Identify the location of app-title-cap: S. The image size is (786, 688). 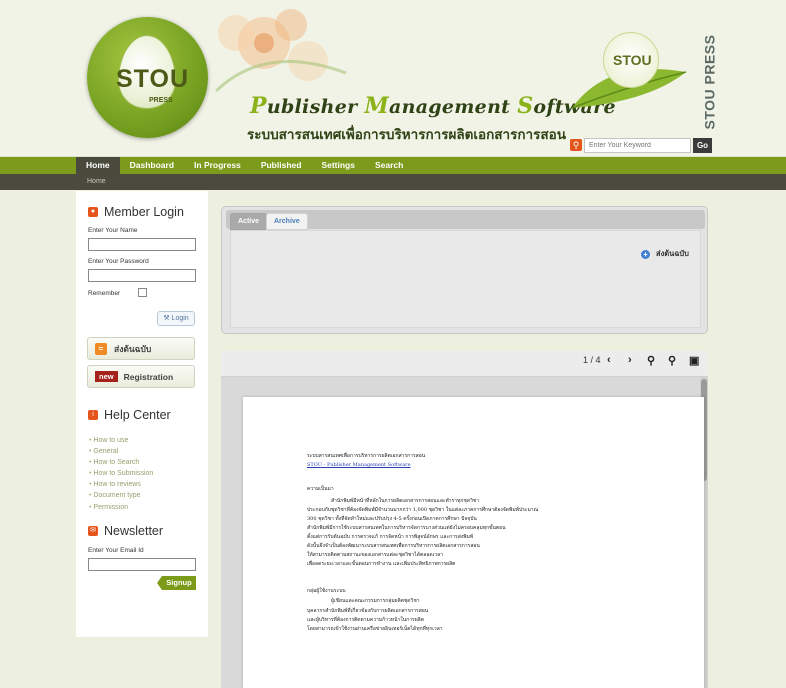
(525, 106).